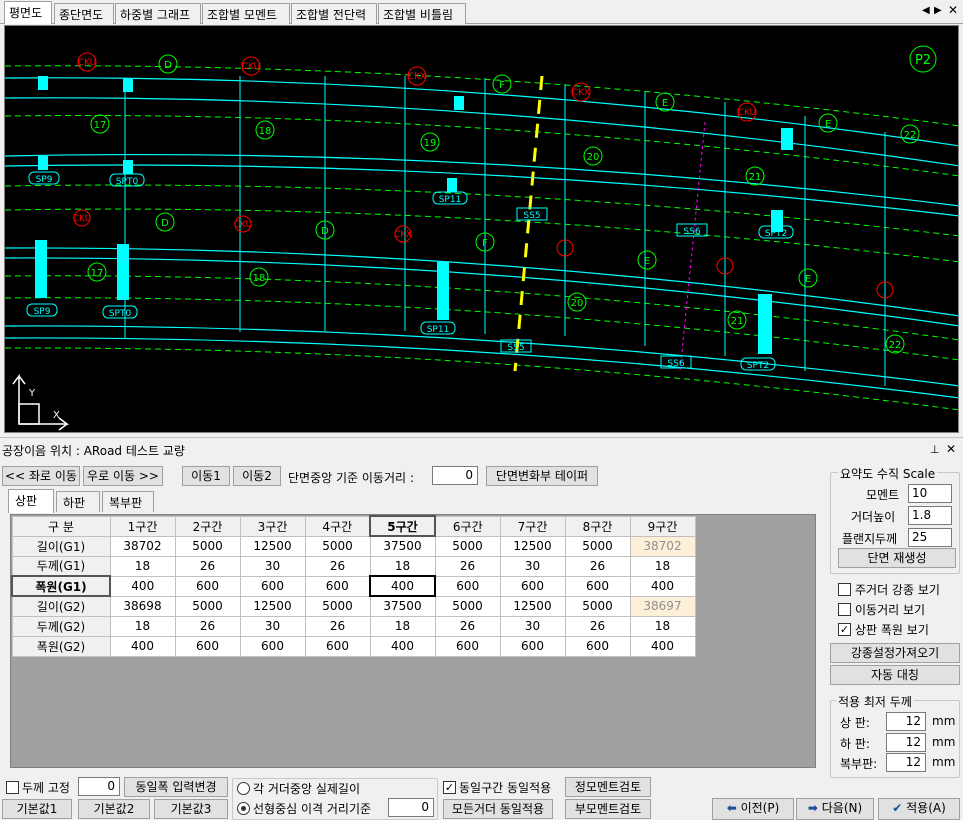 The width and height of the screenshot is (963, 820). I want to click on tab-combo-torsion: 조합별 비틀림, so click(422, 13).